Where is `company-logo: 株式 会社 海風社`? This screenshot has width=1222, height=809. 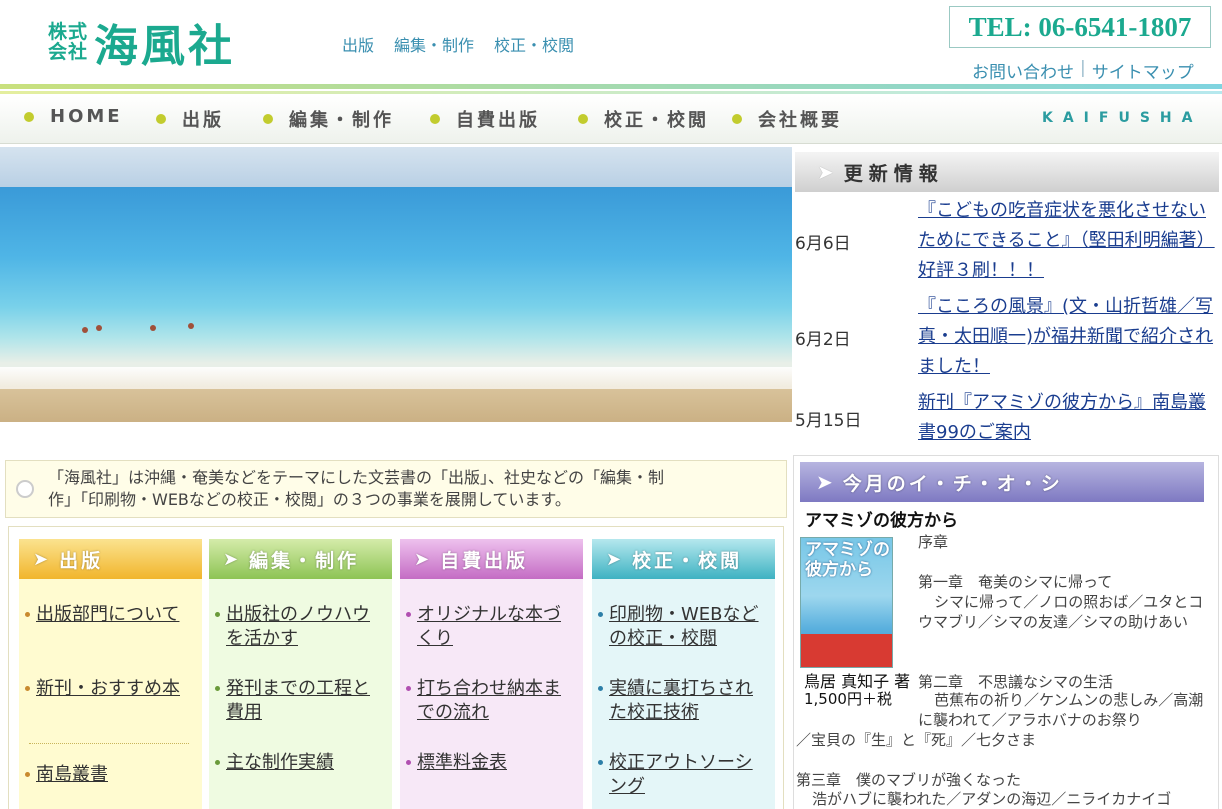 company-logo: 株式 会社 海風社 is located at coordinates (141, 42).